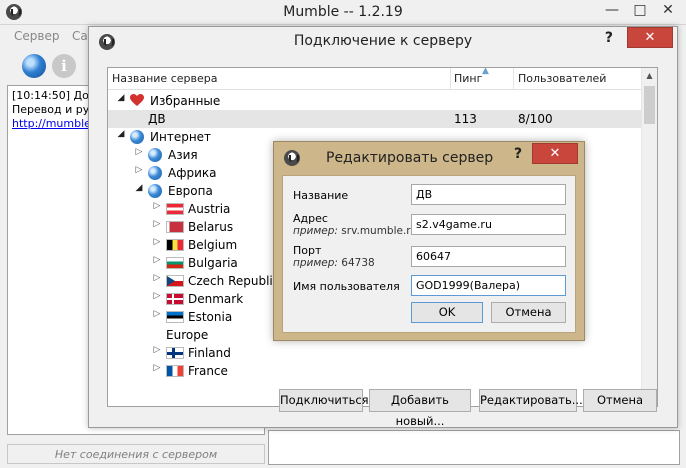  Describe the element at coordinates (175, 371) in the screenshot. I see `france-flag-icon` at that location.